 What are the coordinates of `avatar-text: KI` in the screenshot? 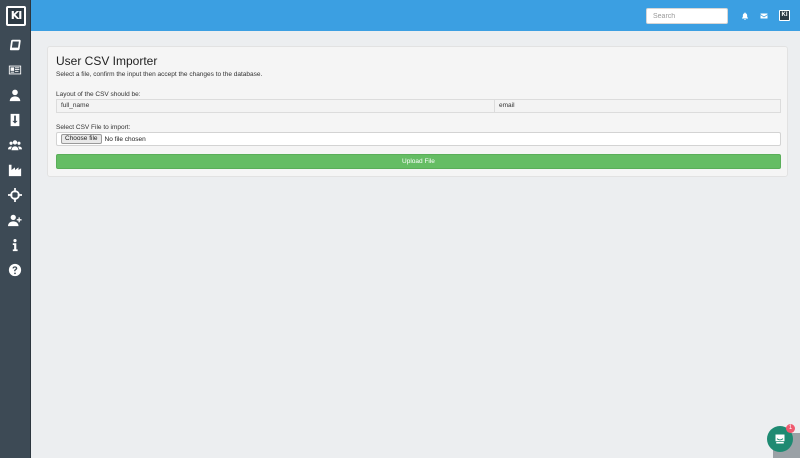 It's located at (784, 15).